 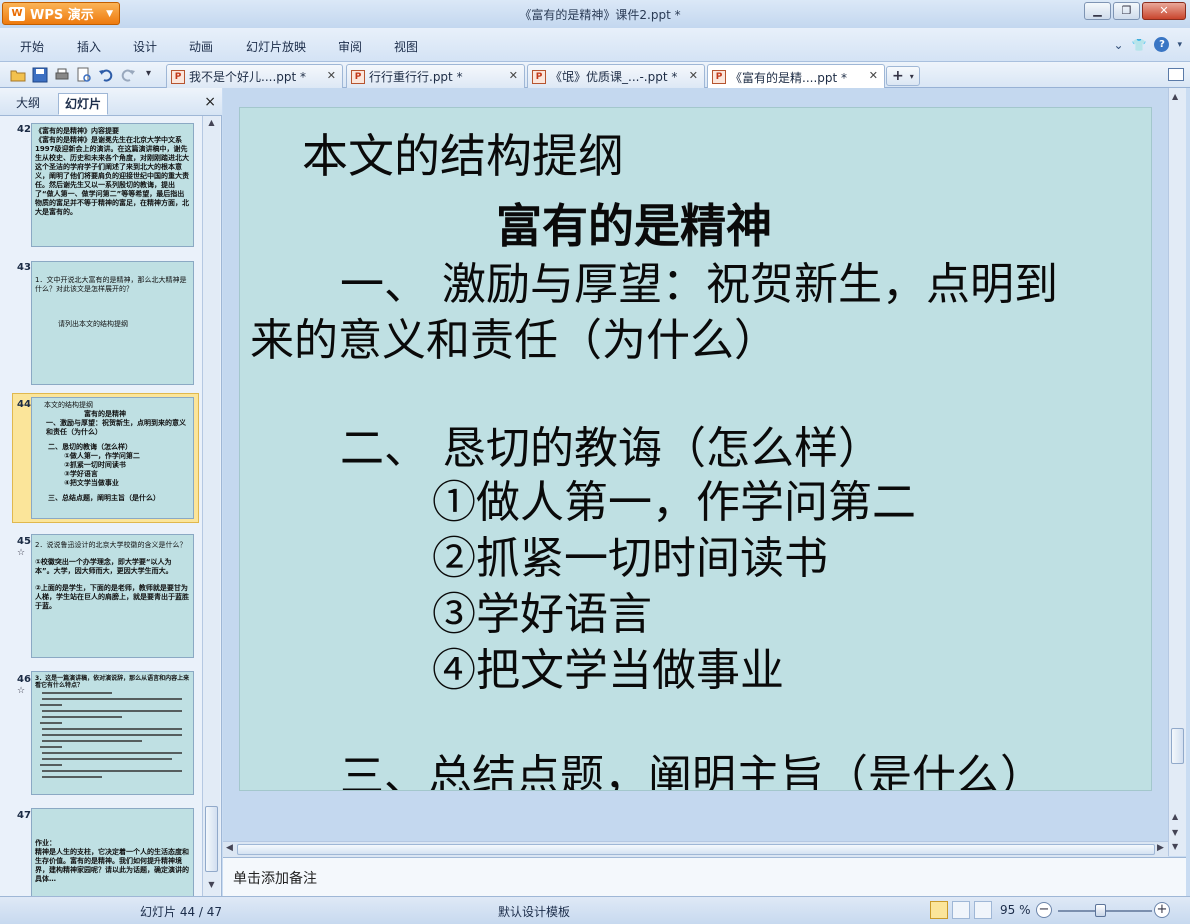 What do you see at coordinates (229, 848) in the screenshot?
I see `scroll-left-icon: ◀` at bounding box center [229, 848].